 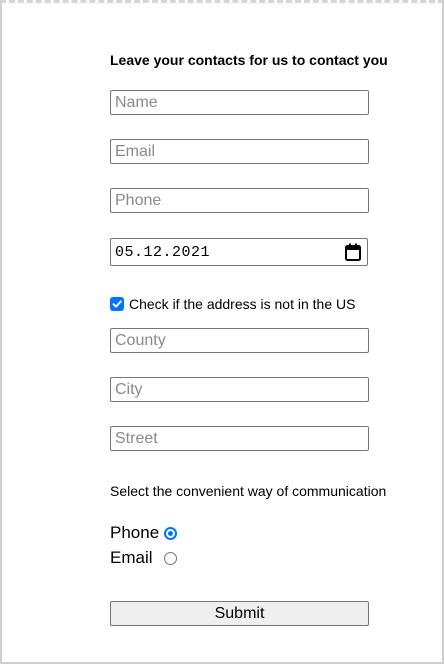 I want to click on not-us-checkbox, so click(x=117, y=304).